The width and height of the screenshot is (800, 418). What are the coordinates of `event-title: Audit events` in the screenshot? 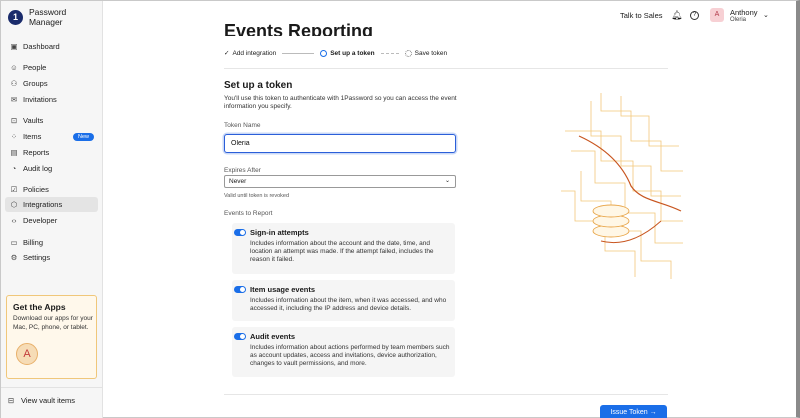 It's located at (273, 336).